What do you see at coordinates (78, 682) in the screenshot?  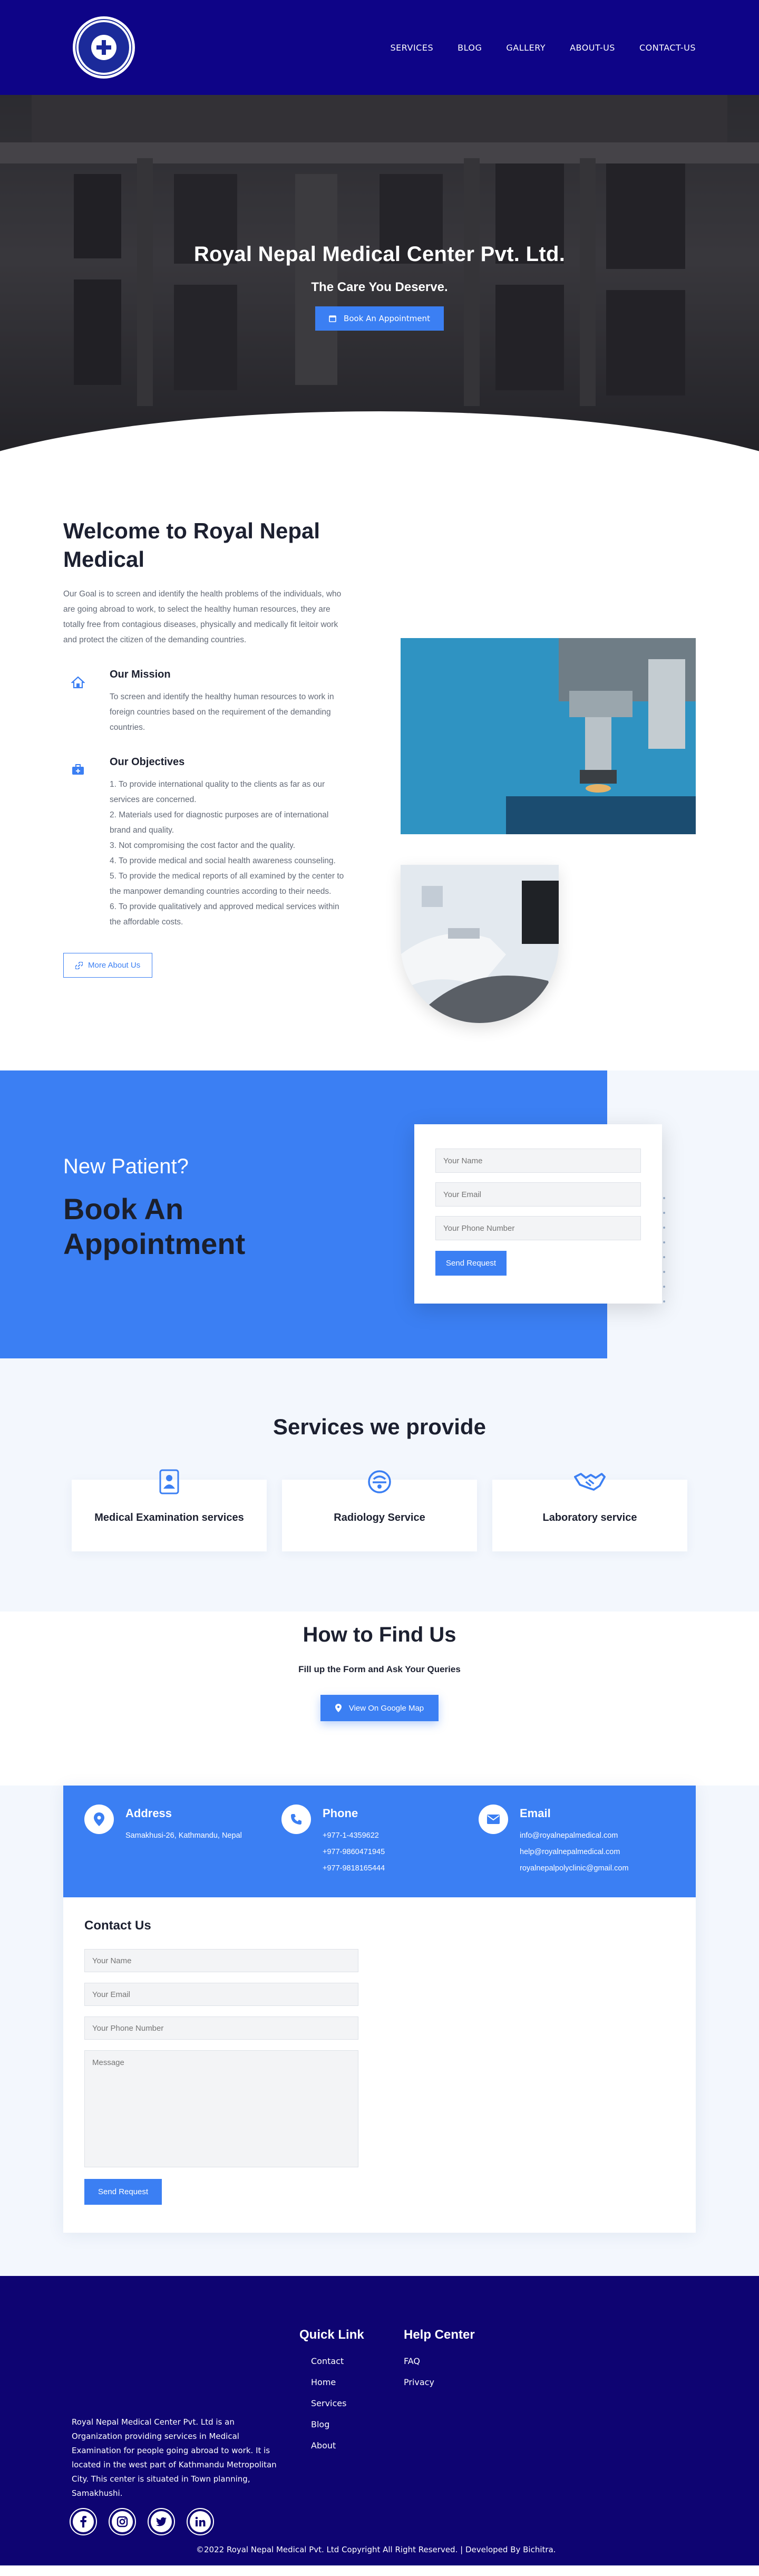 I see `home-icon` at bounding box center [78, 682].